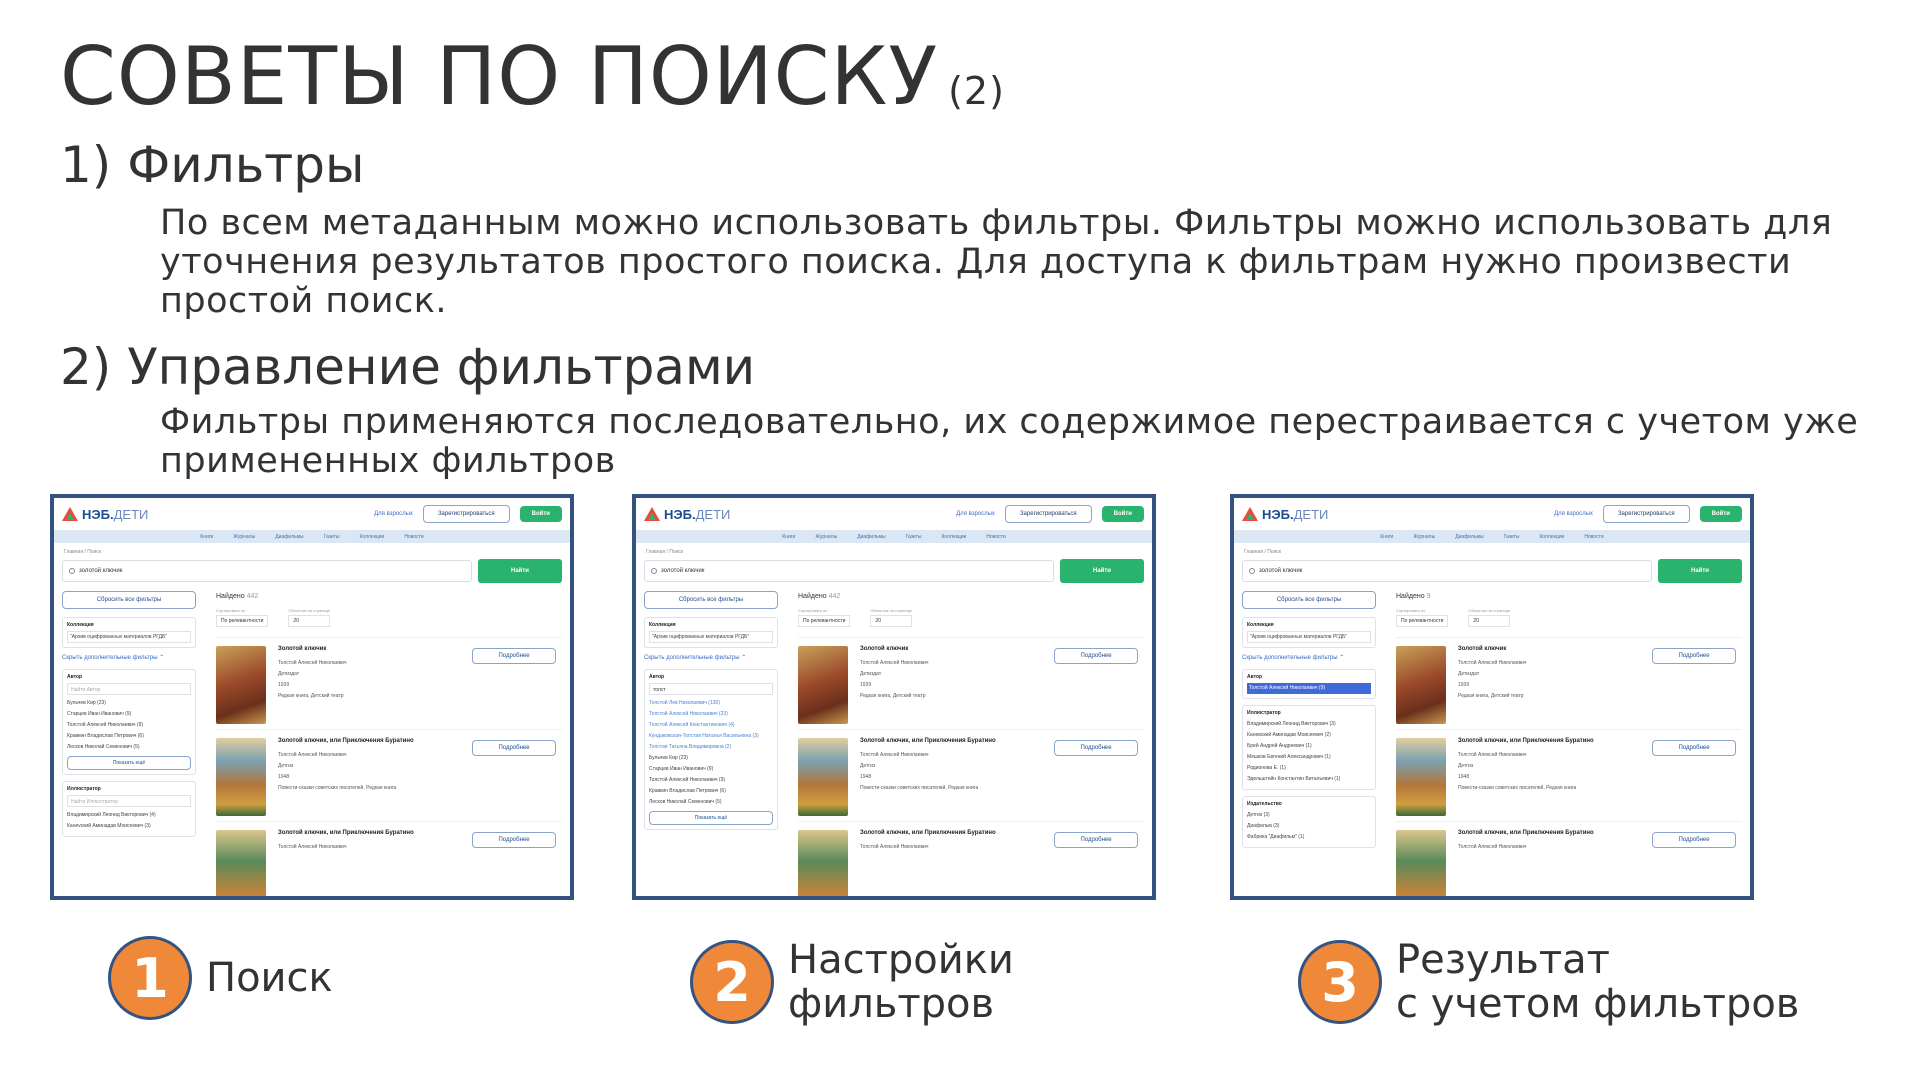 Image resolution: width=1920 pixels, height=1080 pixels. Describe the element at coordinates (1309, 735) in the screenshot. I see `illustrator-option: Каневский Аминадав Моисеевич (2)` at that location.